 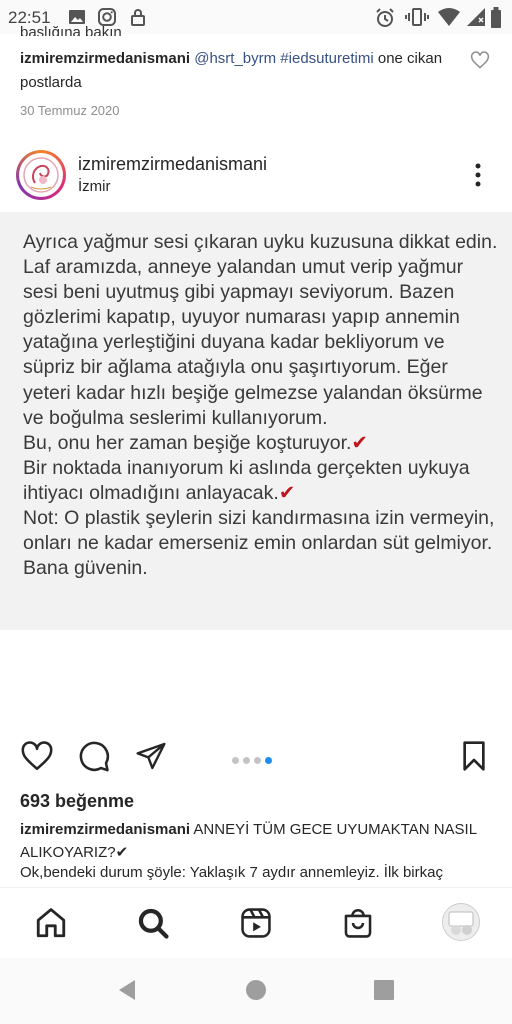 I want to click on back-icon, so click(x=127, y=990).